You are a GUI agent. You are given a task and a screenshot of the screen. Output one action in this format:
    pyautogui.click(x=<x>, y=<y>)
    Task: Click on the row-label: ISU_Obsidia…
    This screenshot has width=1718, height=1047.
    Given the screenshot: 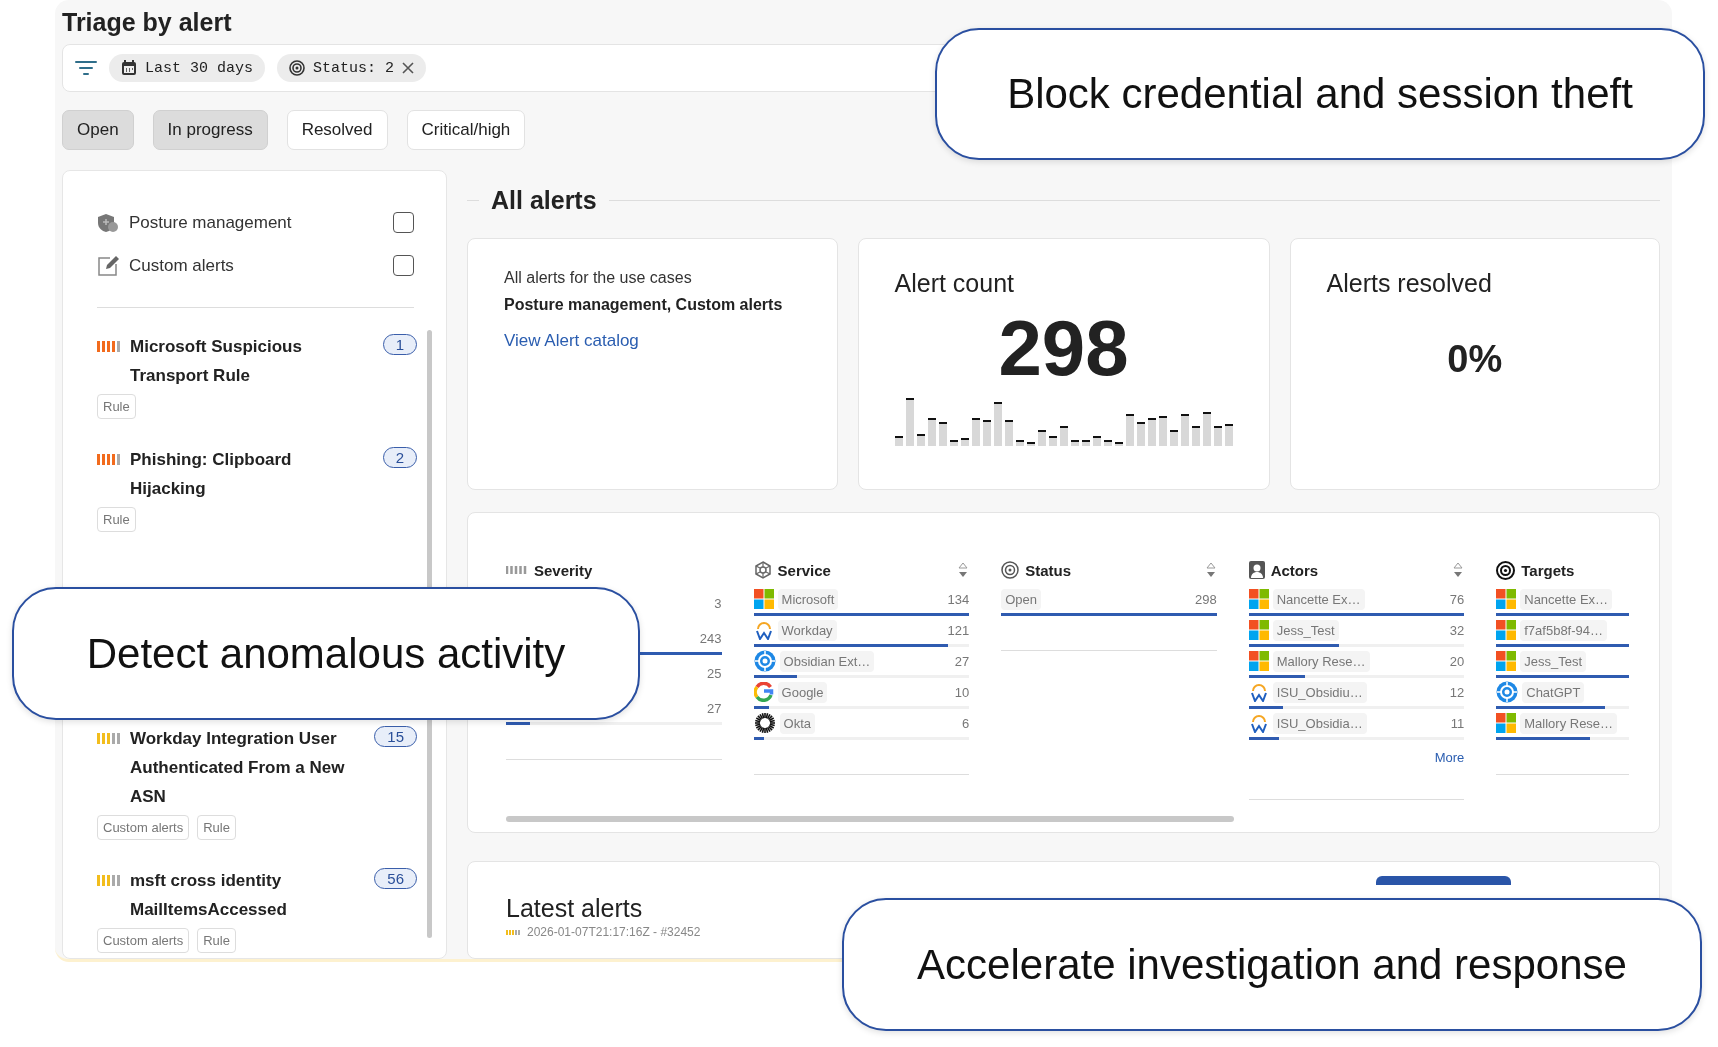 What is the action you would take?
    pyautogui.click(x=1319, y=723)
    